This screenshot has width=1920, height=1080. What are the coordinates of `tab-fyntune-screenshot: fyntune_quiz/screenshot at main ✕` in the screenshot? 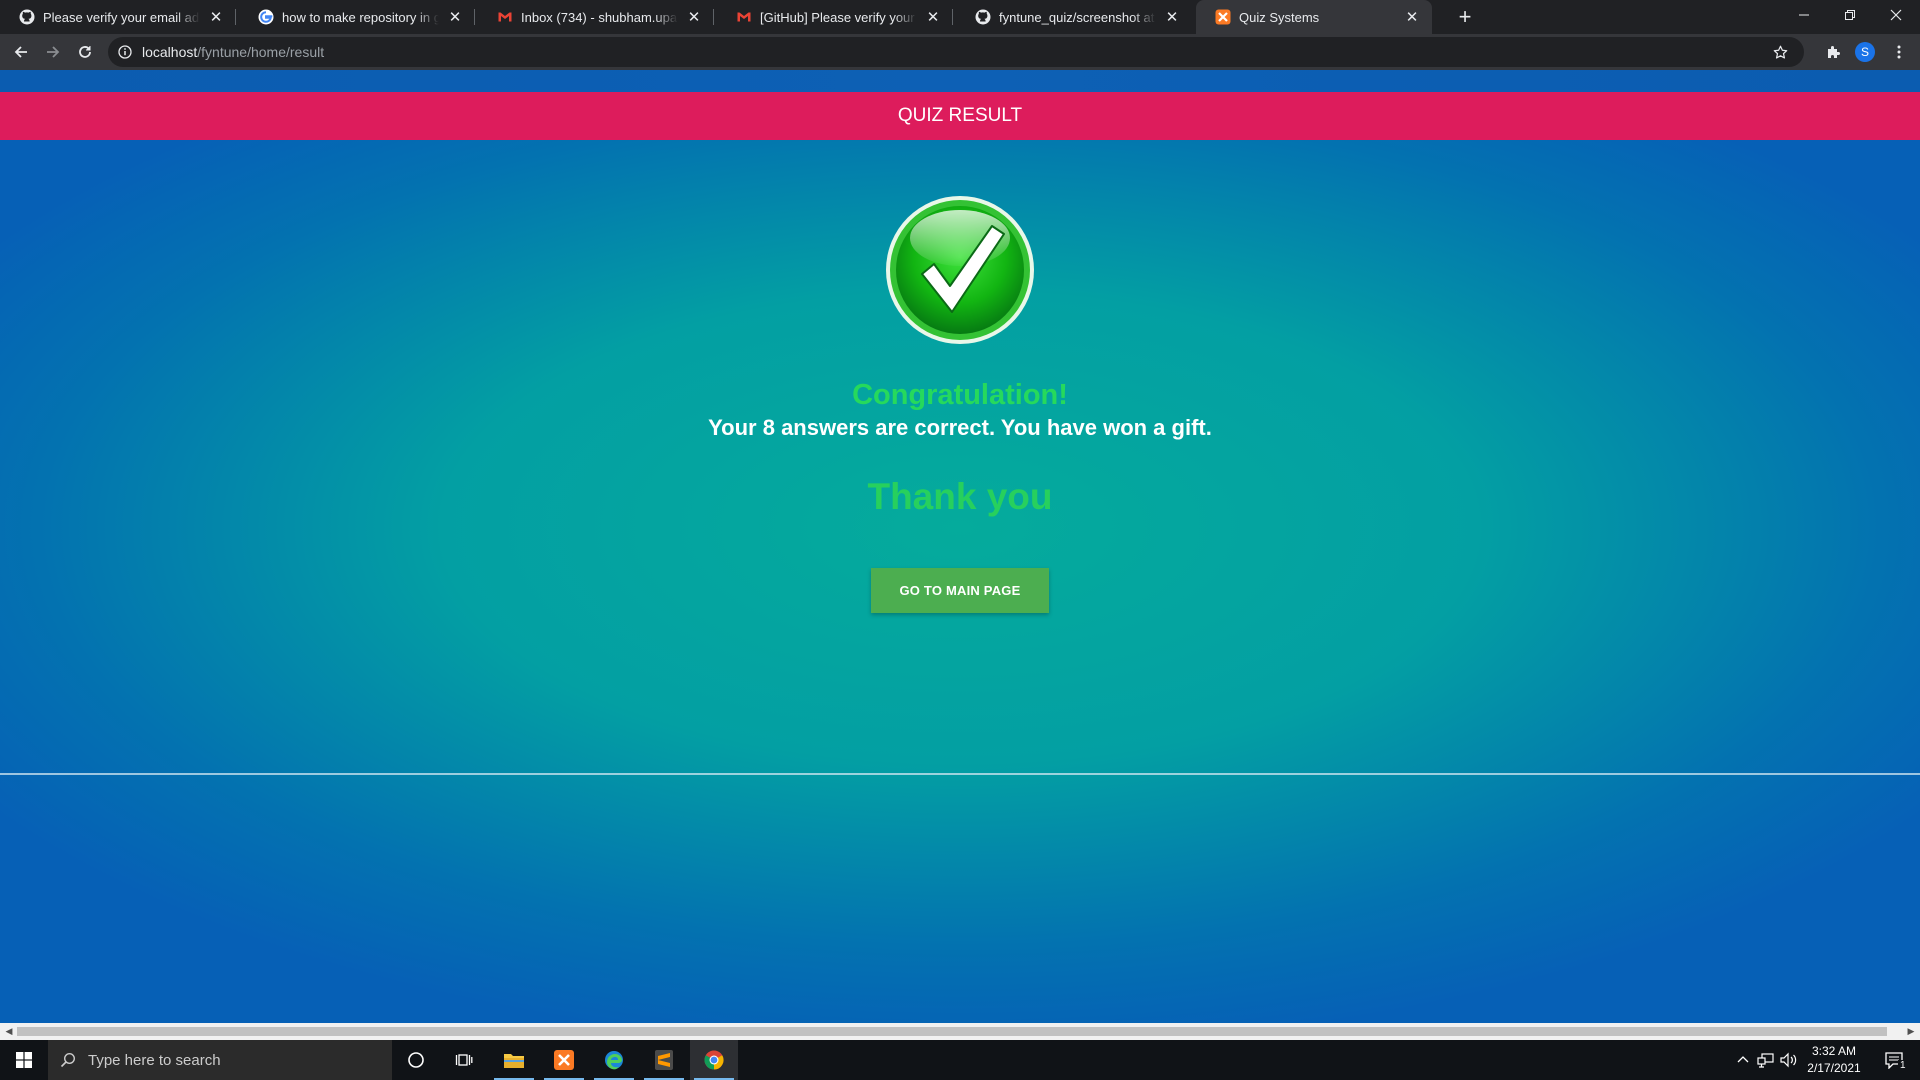 It's located at (1074, 17).